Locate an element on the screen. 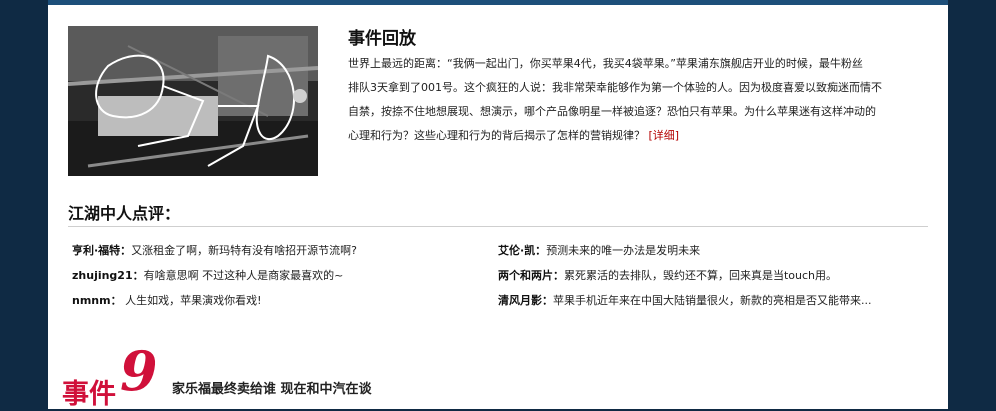 The height and width of the screenshot is (411, 996). commenter-name: 两个和两片： is located at coordinates (531, 275).